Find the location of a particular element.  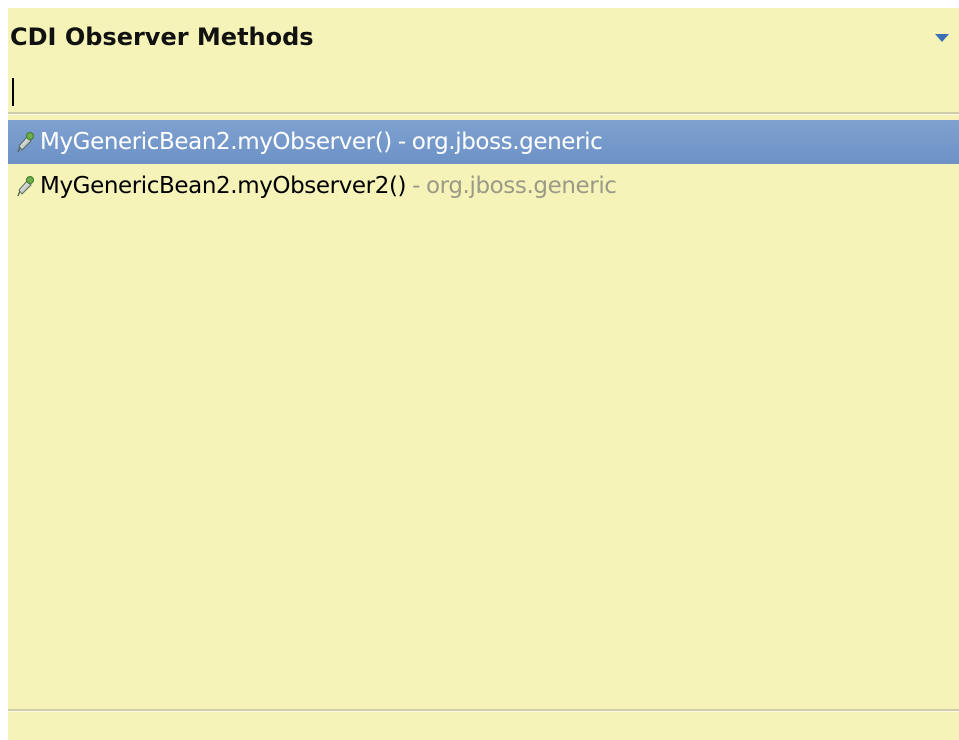

method-name: MyGenericBean2.myObserver() is located at coordinates (216, 142).